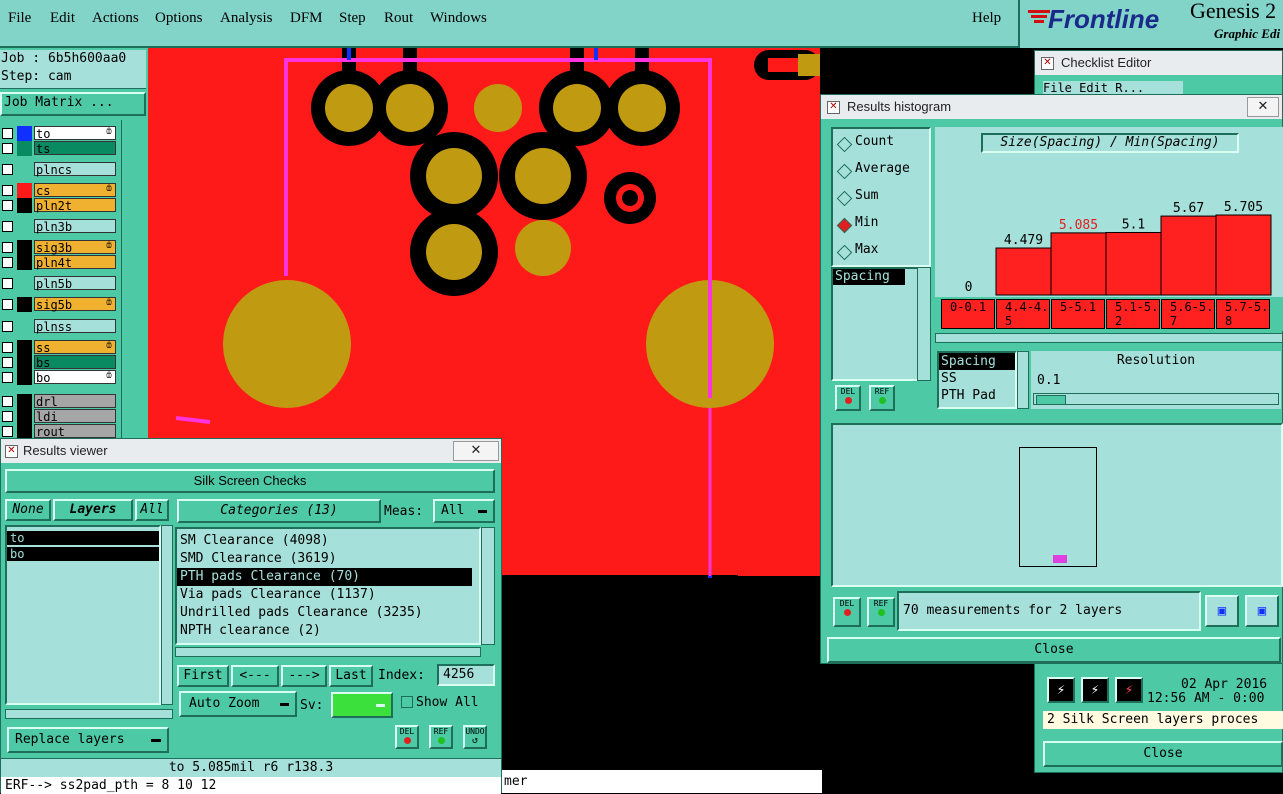 Image resolution: width=1283 pixels, height=794 pixels. I want to click on measure-list: Spacing SS PTH Pad, so click(977, 380).